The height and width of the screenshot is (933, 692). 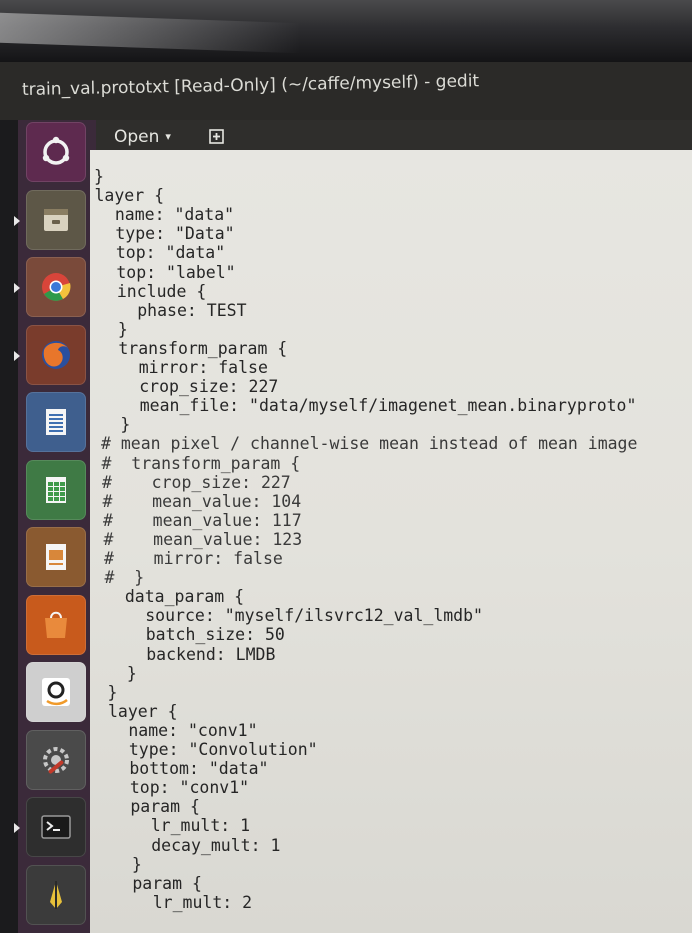 What do you see at coordinates (193, 348) in the screenshot?
I see `code-line: transform_param {` at bounding box center [193, 348].